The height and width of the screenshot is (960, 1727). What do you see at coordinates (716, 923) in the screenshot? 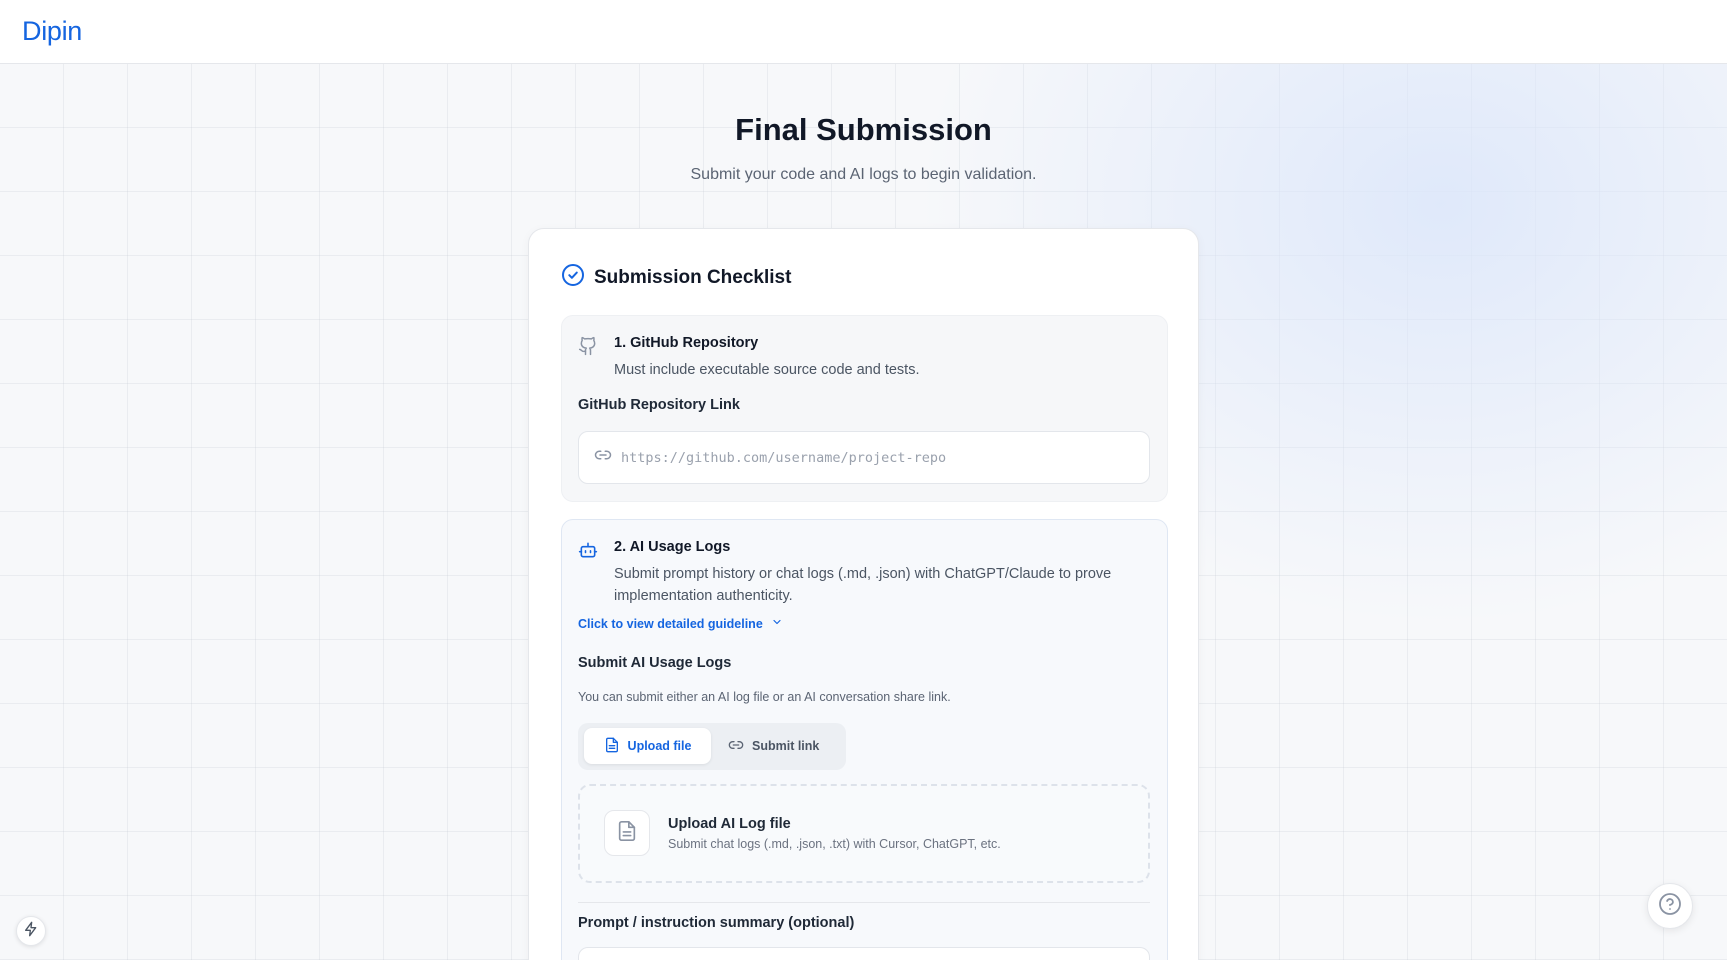
I see `prompt-summary-label: Prompt / instruction summary (optional)` at bounding box center [716, 923].